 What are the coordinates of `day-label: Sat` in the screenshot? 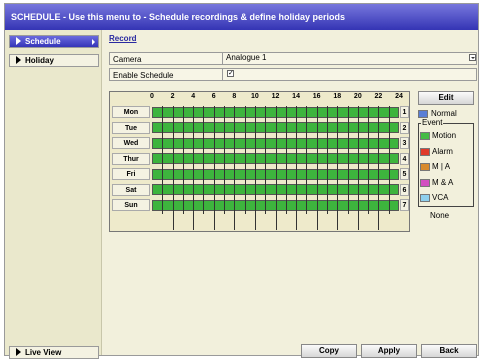 It's located at (131, 189).